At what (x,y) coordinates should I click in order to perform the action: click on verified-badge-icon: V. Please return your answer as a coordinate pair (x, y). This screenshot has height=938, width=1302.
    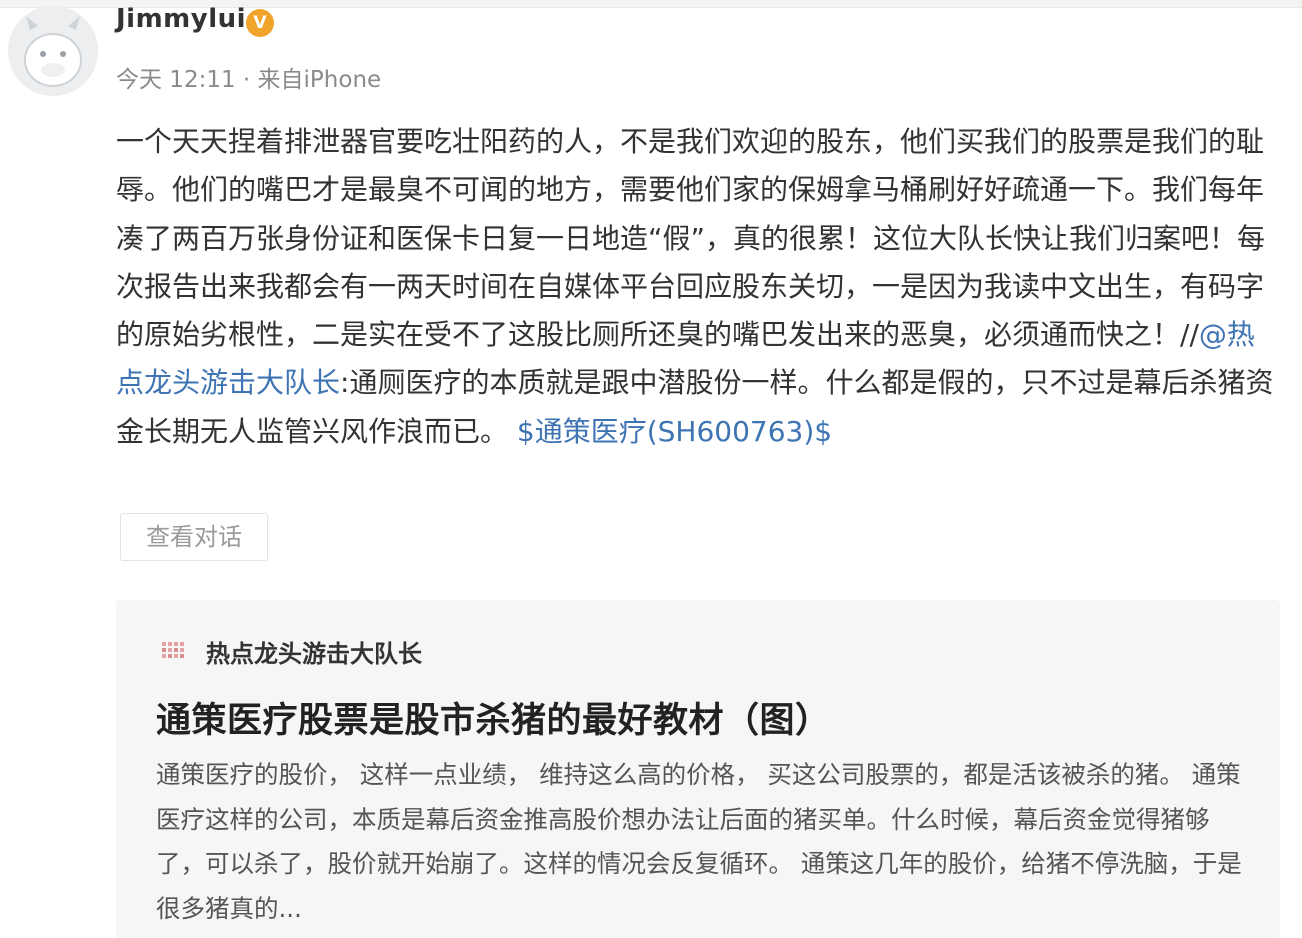
    Looking at the image, I should click on (260, 23).